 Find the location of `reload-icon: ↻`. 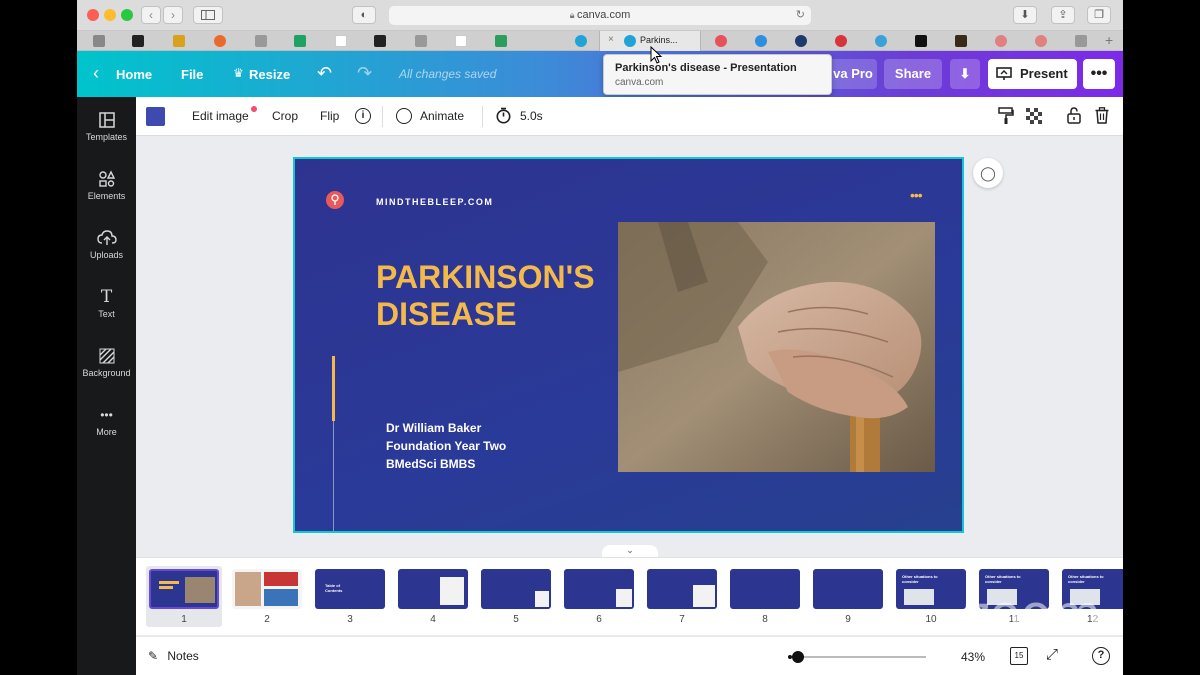

reload-icon: ↻ is located at coordinates (800, 15).